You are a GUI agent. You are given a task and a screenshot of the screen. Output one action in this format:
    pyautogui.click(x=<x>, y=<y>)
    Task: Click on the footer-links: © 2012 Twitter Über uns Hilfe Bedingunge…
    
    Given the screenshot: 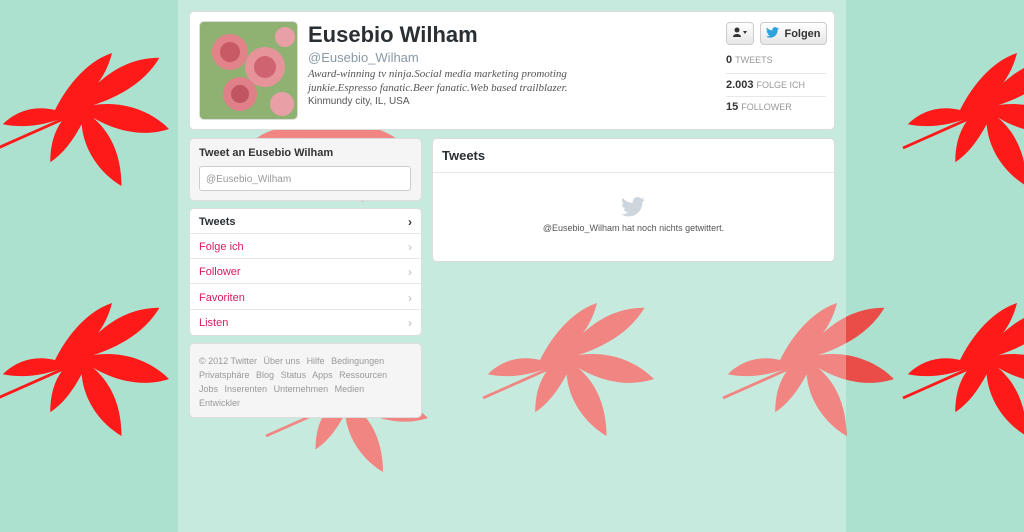 What is the action you would take?
    pyautogui.click(x=305, y=382)
    